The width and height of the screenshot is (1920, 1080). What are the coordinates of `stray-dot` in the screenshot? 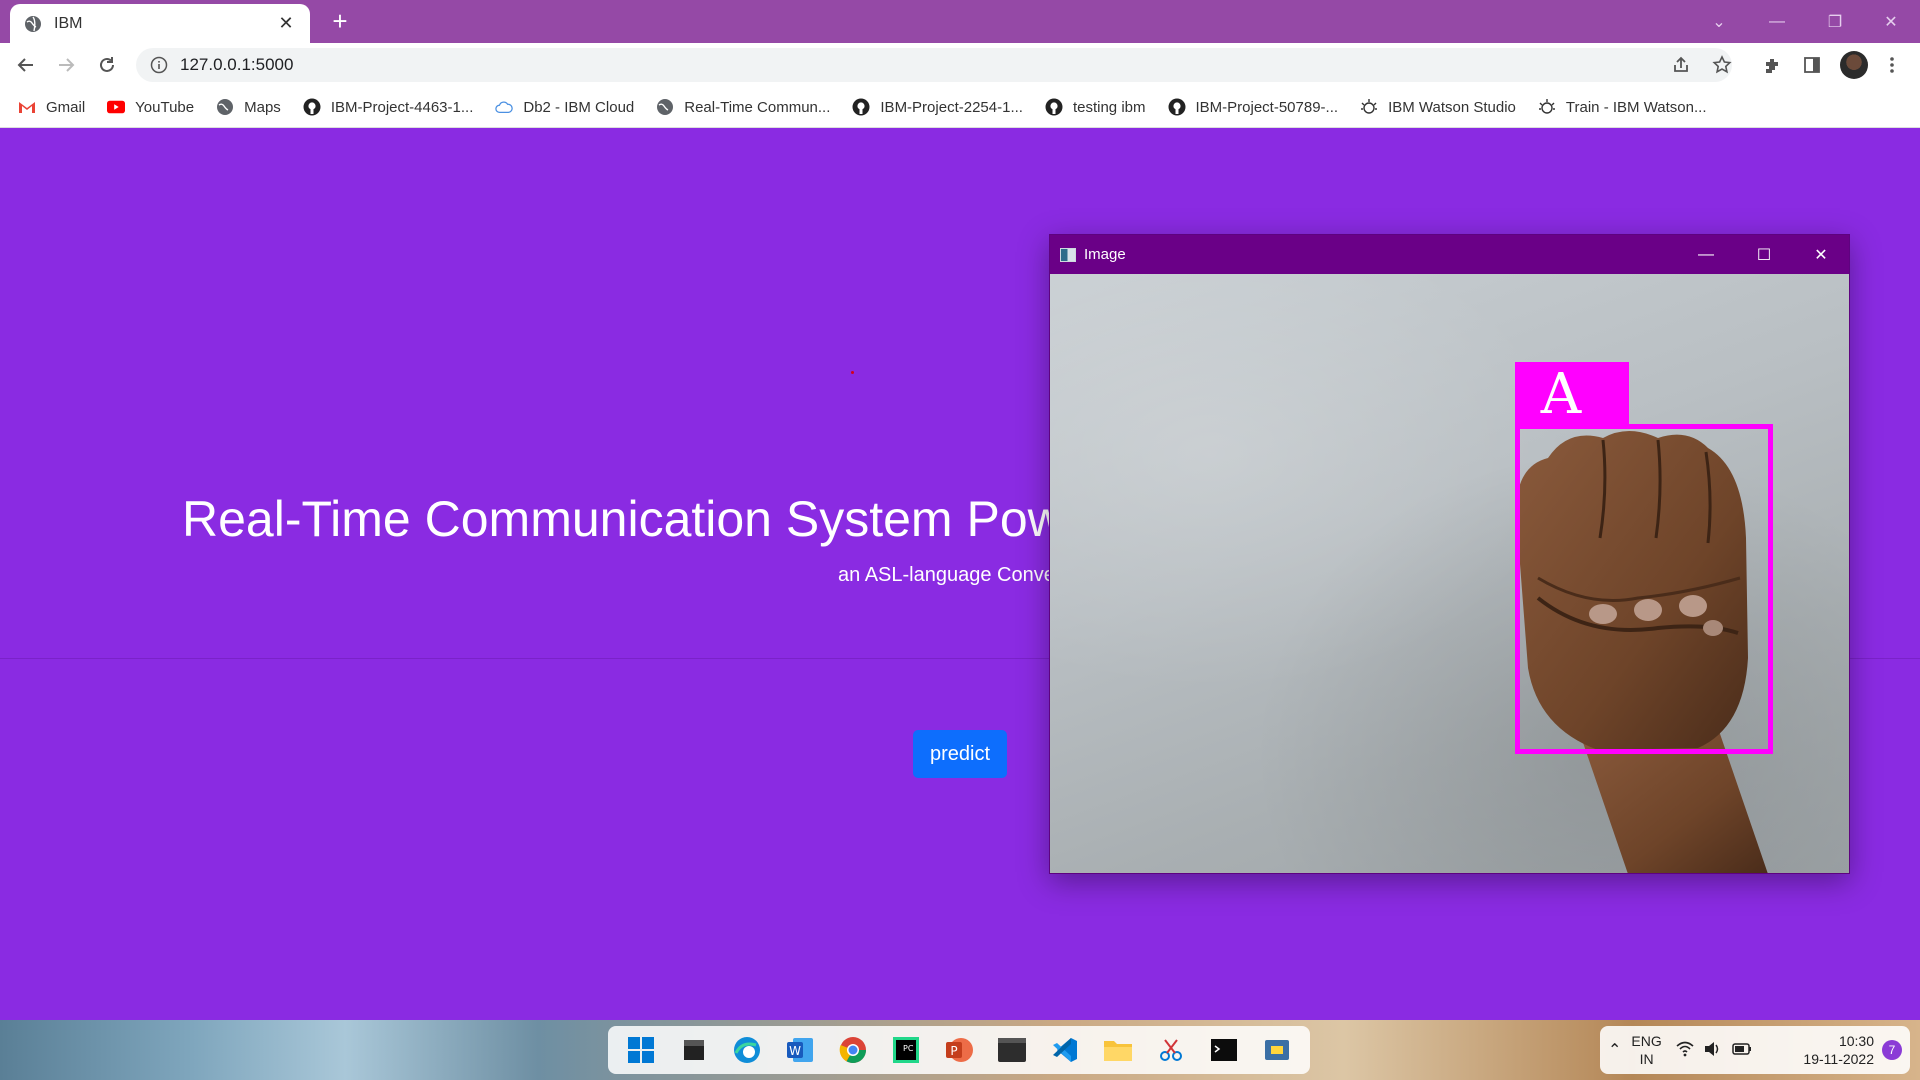 It's located at (852, 372).